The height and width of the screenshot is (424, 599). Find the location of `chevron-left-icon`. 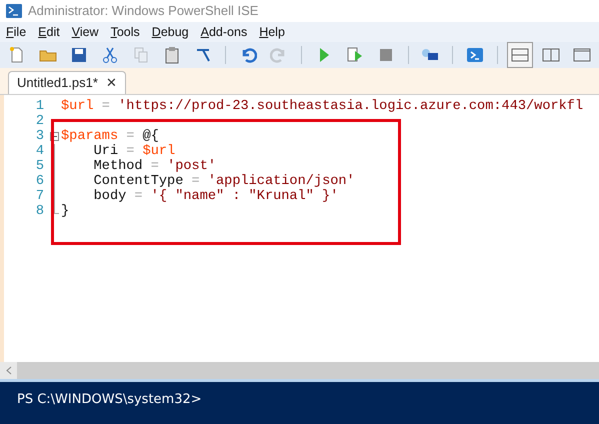

chevron-left-icon is located at coordinates (9, 370).